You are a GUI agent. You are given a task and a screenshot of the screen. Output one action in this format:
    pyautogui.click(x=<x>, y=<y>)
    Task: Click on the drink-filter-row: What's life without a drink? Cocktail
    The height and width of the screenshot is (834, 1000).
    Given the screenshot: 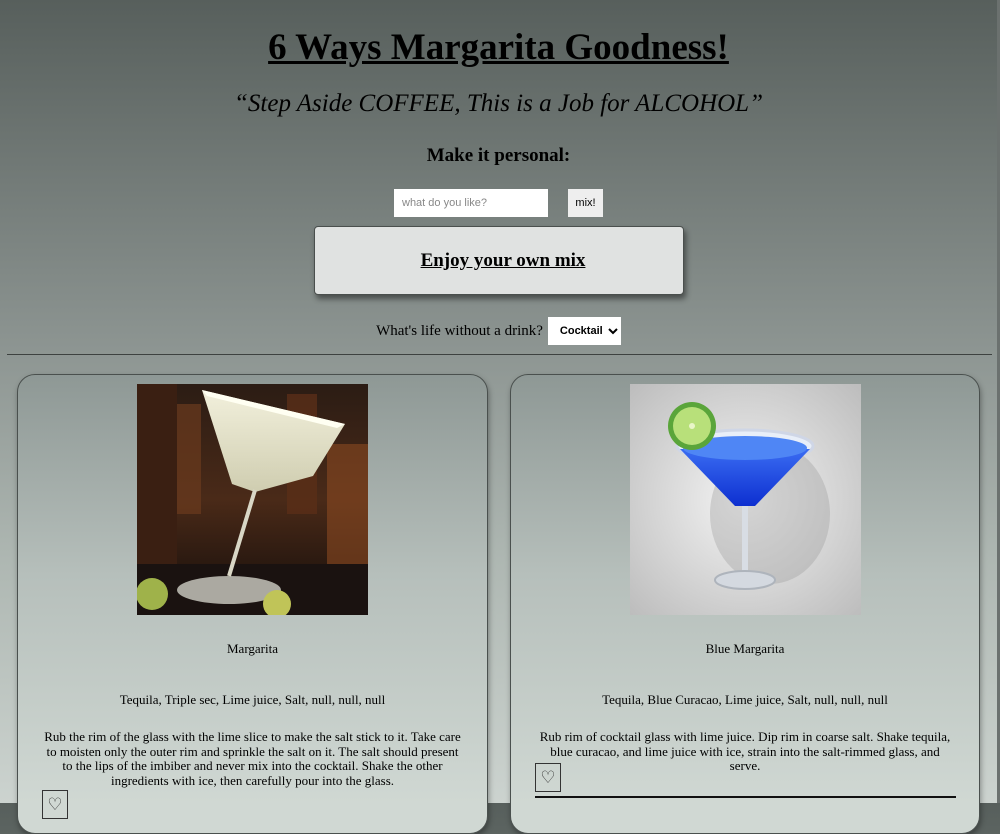 What is the action you would take?
    pyautogui.click(x=498, y=331)
    